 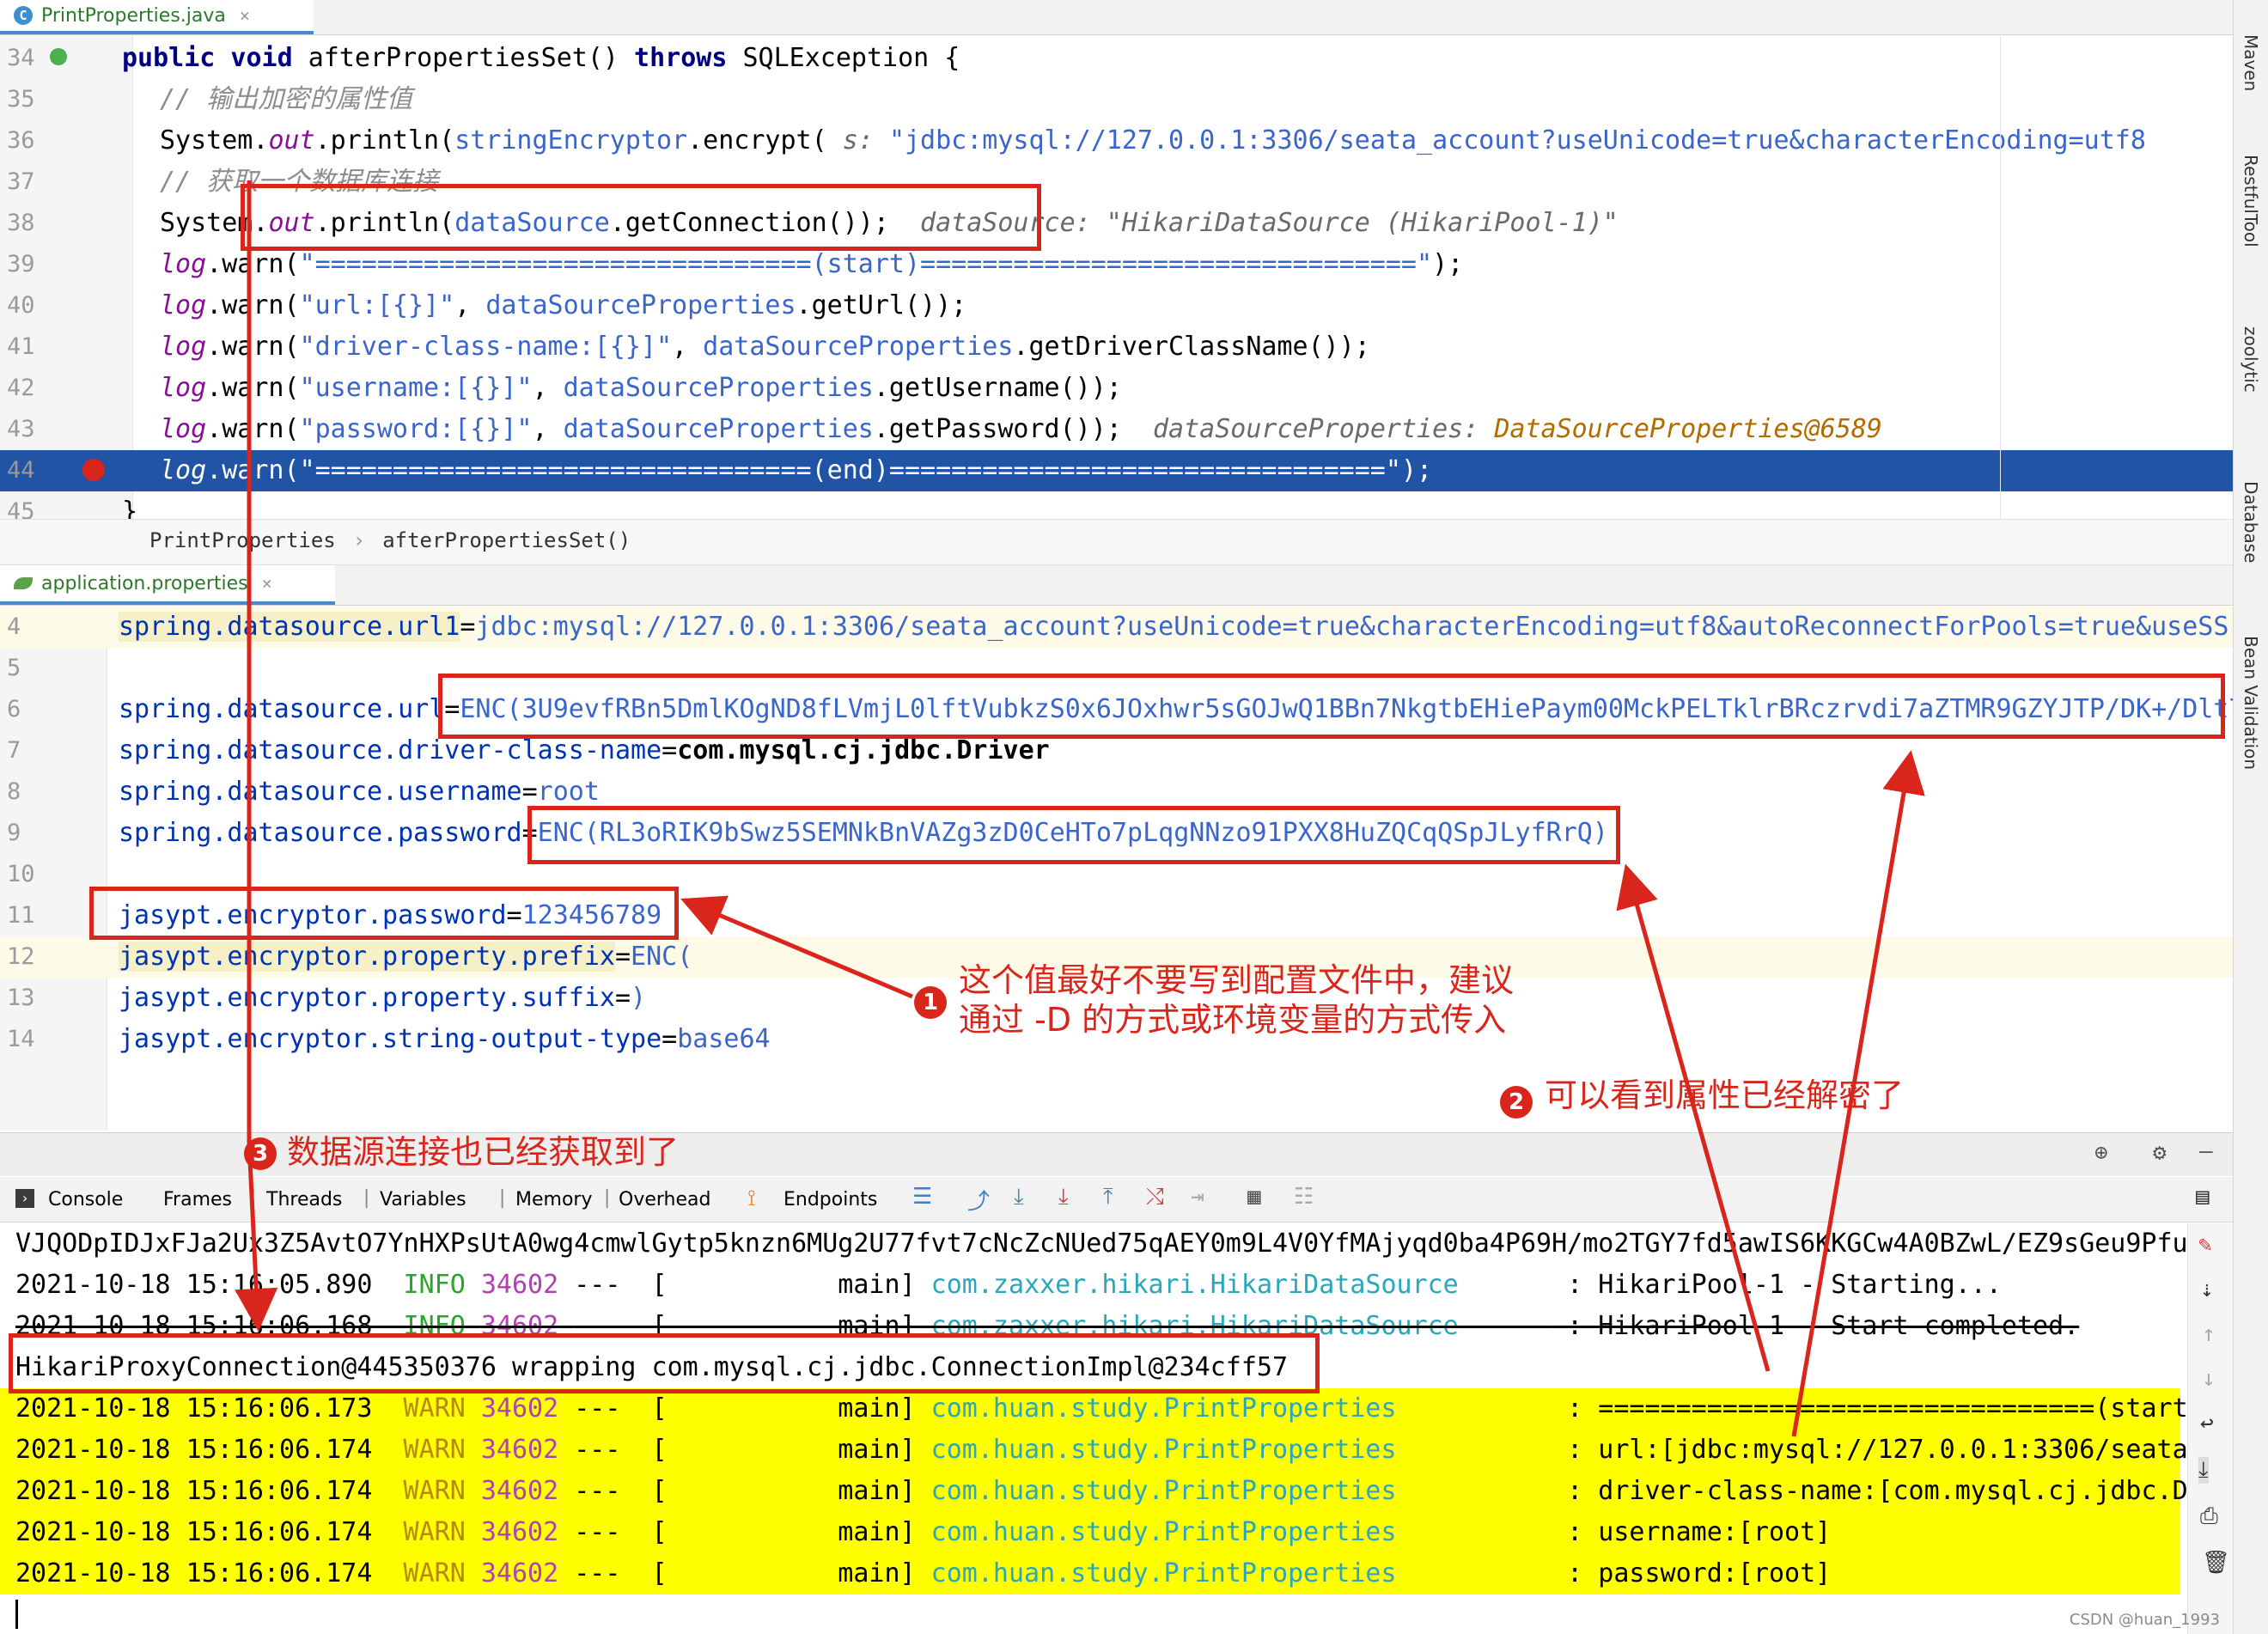 I want to click on menu-icon: ☰, so click(x=922, y=1197).